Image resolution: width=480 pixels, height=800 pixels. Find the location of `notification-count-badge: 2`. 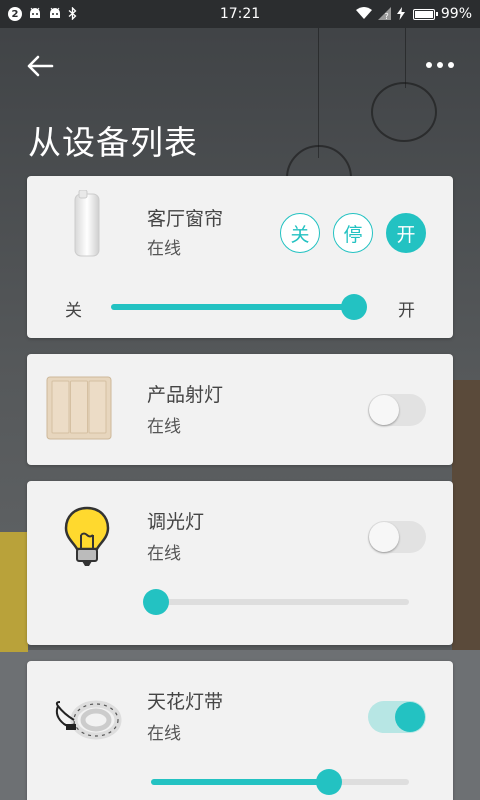

notification-count-badge: 2 is located at coordinates (15, 14).